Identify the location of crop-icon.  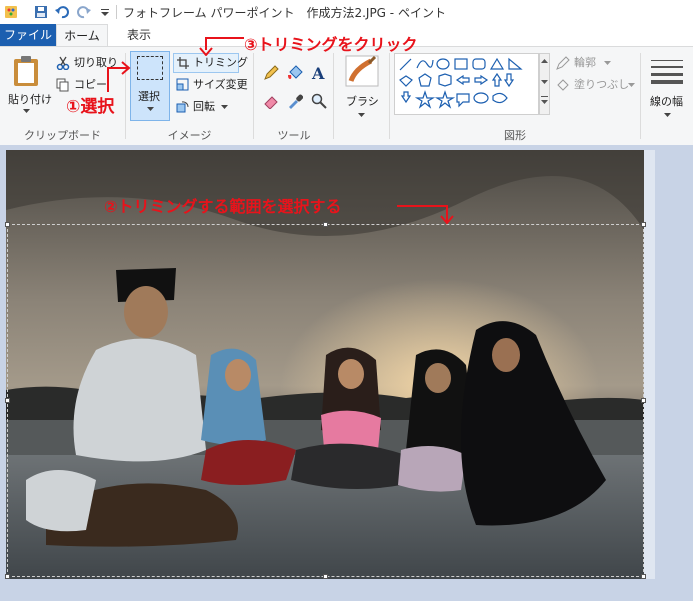
(183, 63).